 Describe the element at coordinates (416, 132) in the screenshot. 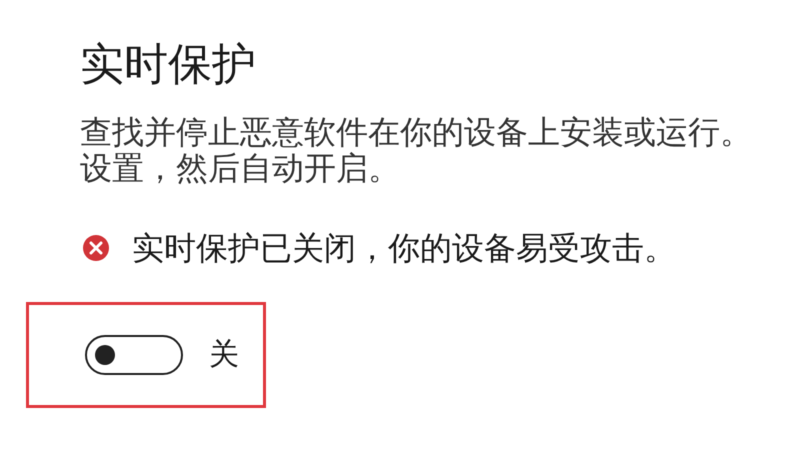

I see `description-line: 查找并停止恶意软件在你的设备上安装或运行。` at that location.